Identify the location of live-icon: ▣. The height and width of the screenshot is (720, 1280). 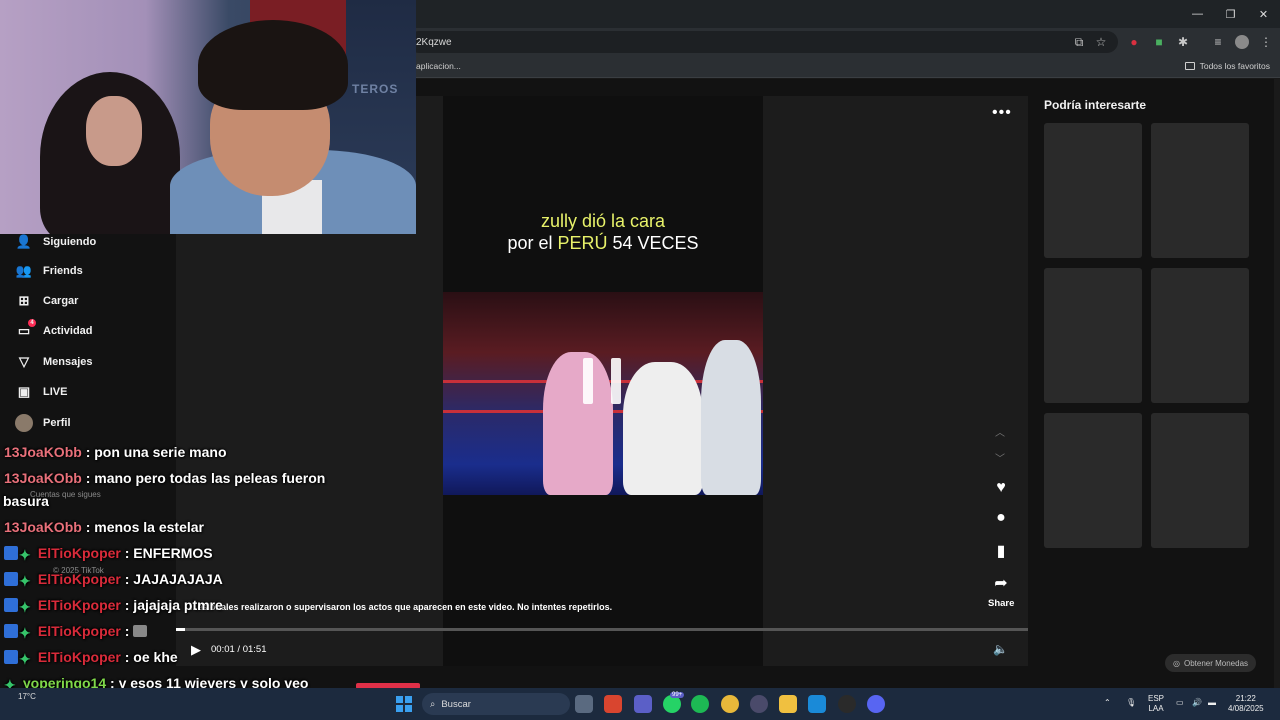
(24, 391).